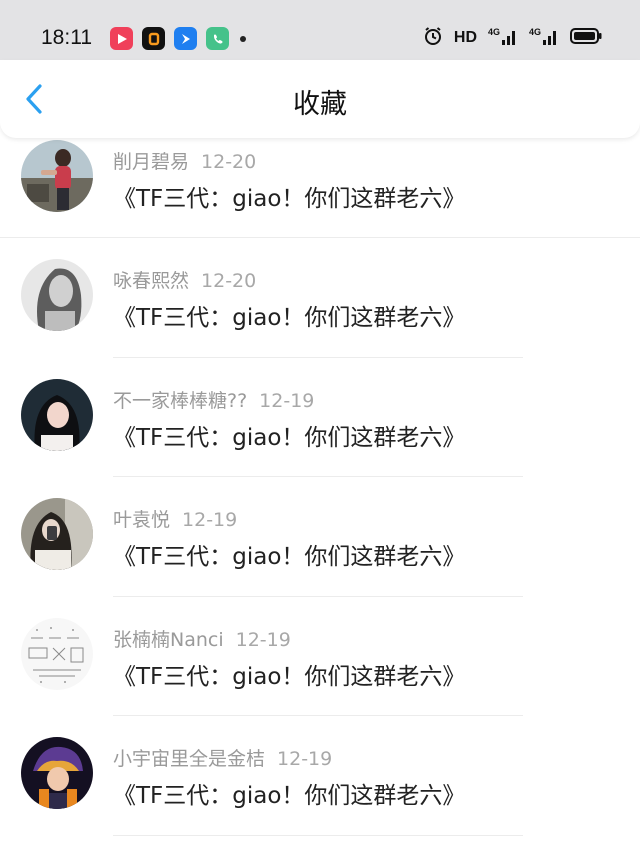 The width and height of the screenshot is (640, 854). I want to click on item-meta: 不一家棒棒糖?? 12-19, so click(213, 399).